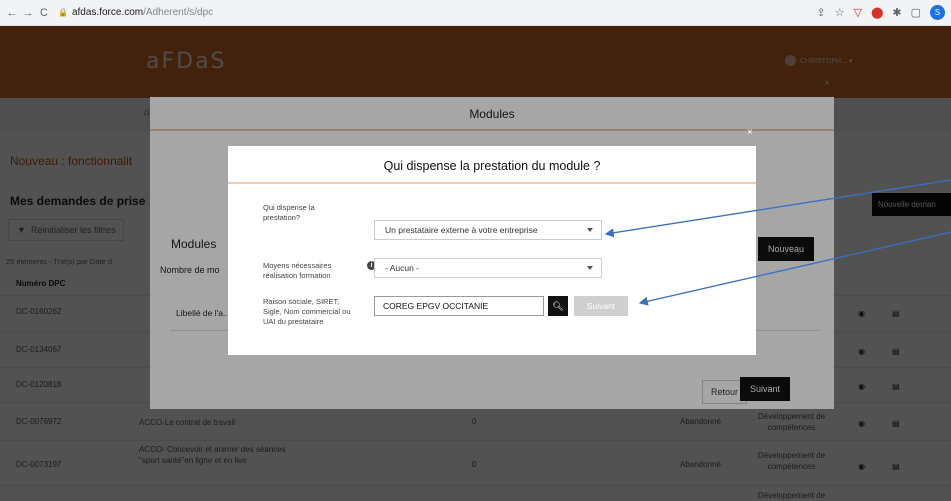 The height and width of the screenshot is (501, 951). Describe the element at coordinates (858, 12) in the screenshot. I see `extension-icon: ▽` at that location.